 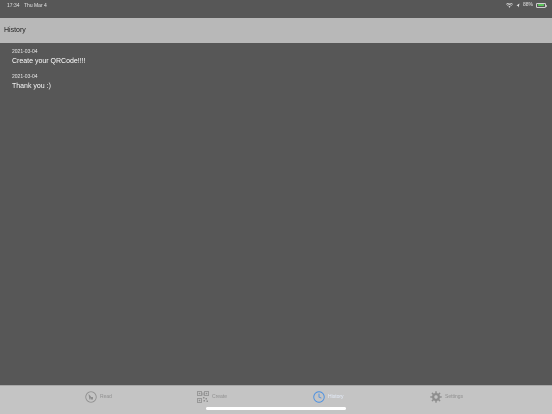 I want to click on tab-bar: Read Create History Settings, so click(x=276, y=399).